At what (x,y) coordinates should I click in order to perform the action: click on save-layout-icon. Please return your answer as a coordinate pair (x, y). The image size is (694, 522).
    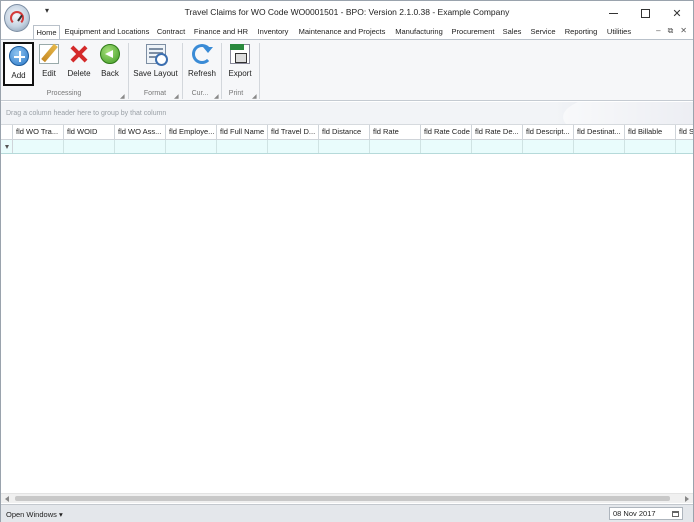
    Looking at the image, I should click on (156, 55).